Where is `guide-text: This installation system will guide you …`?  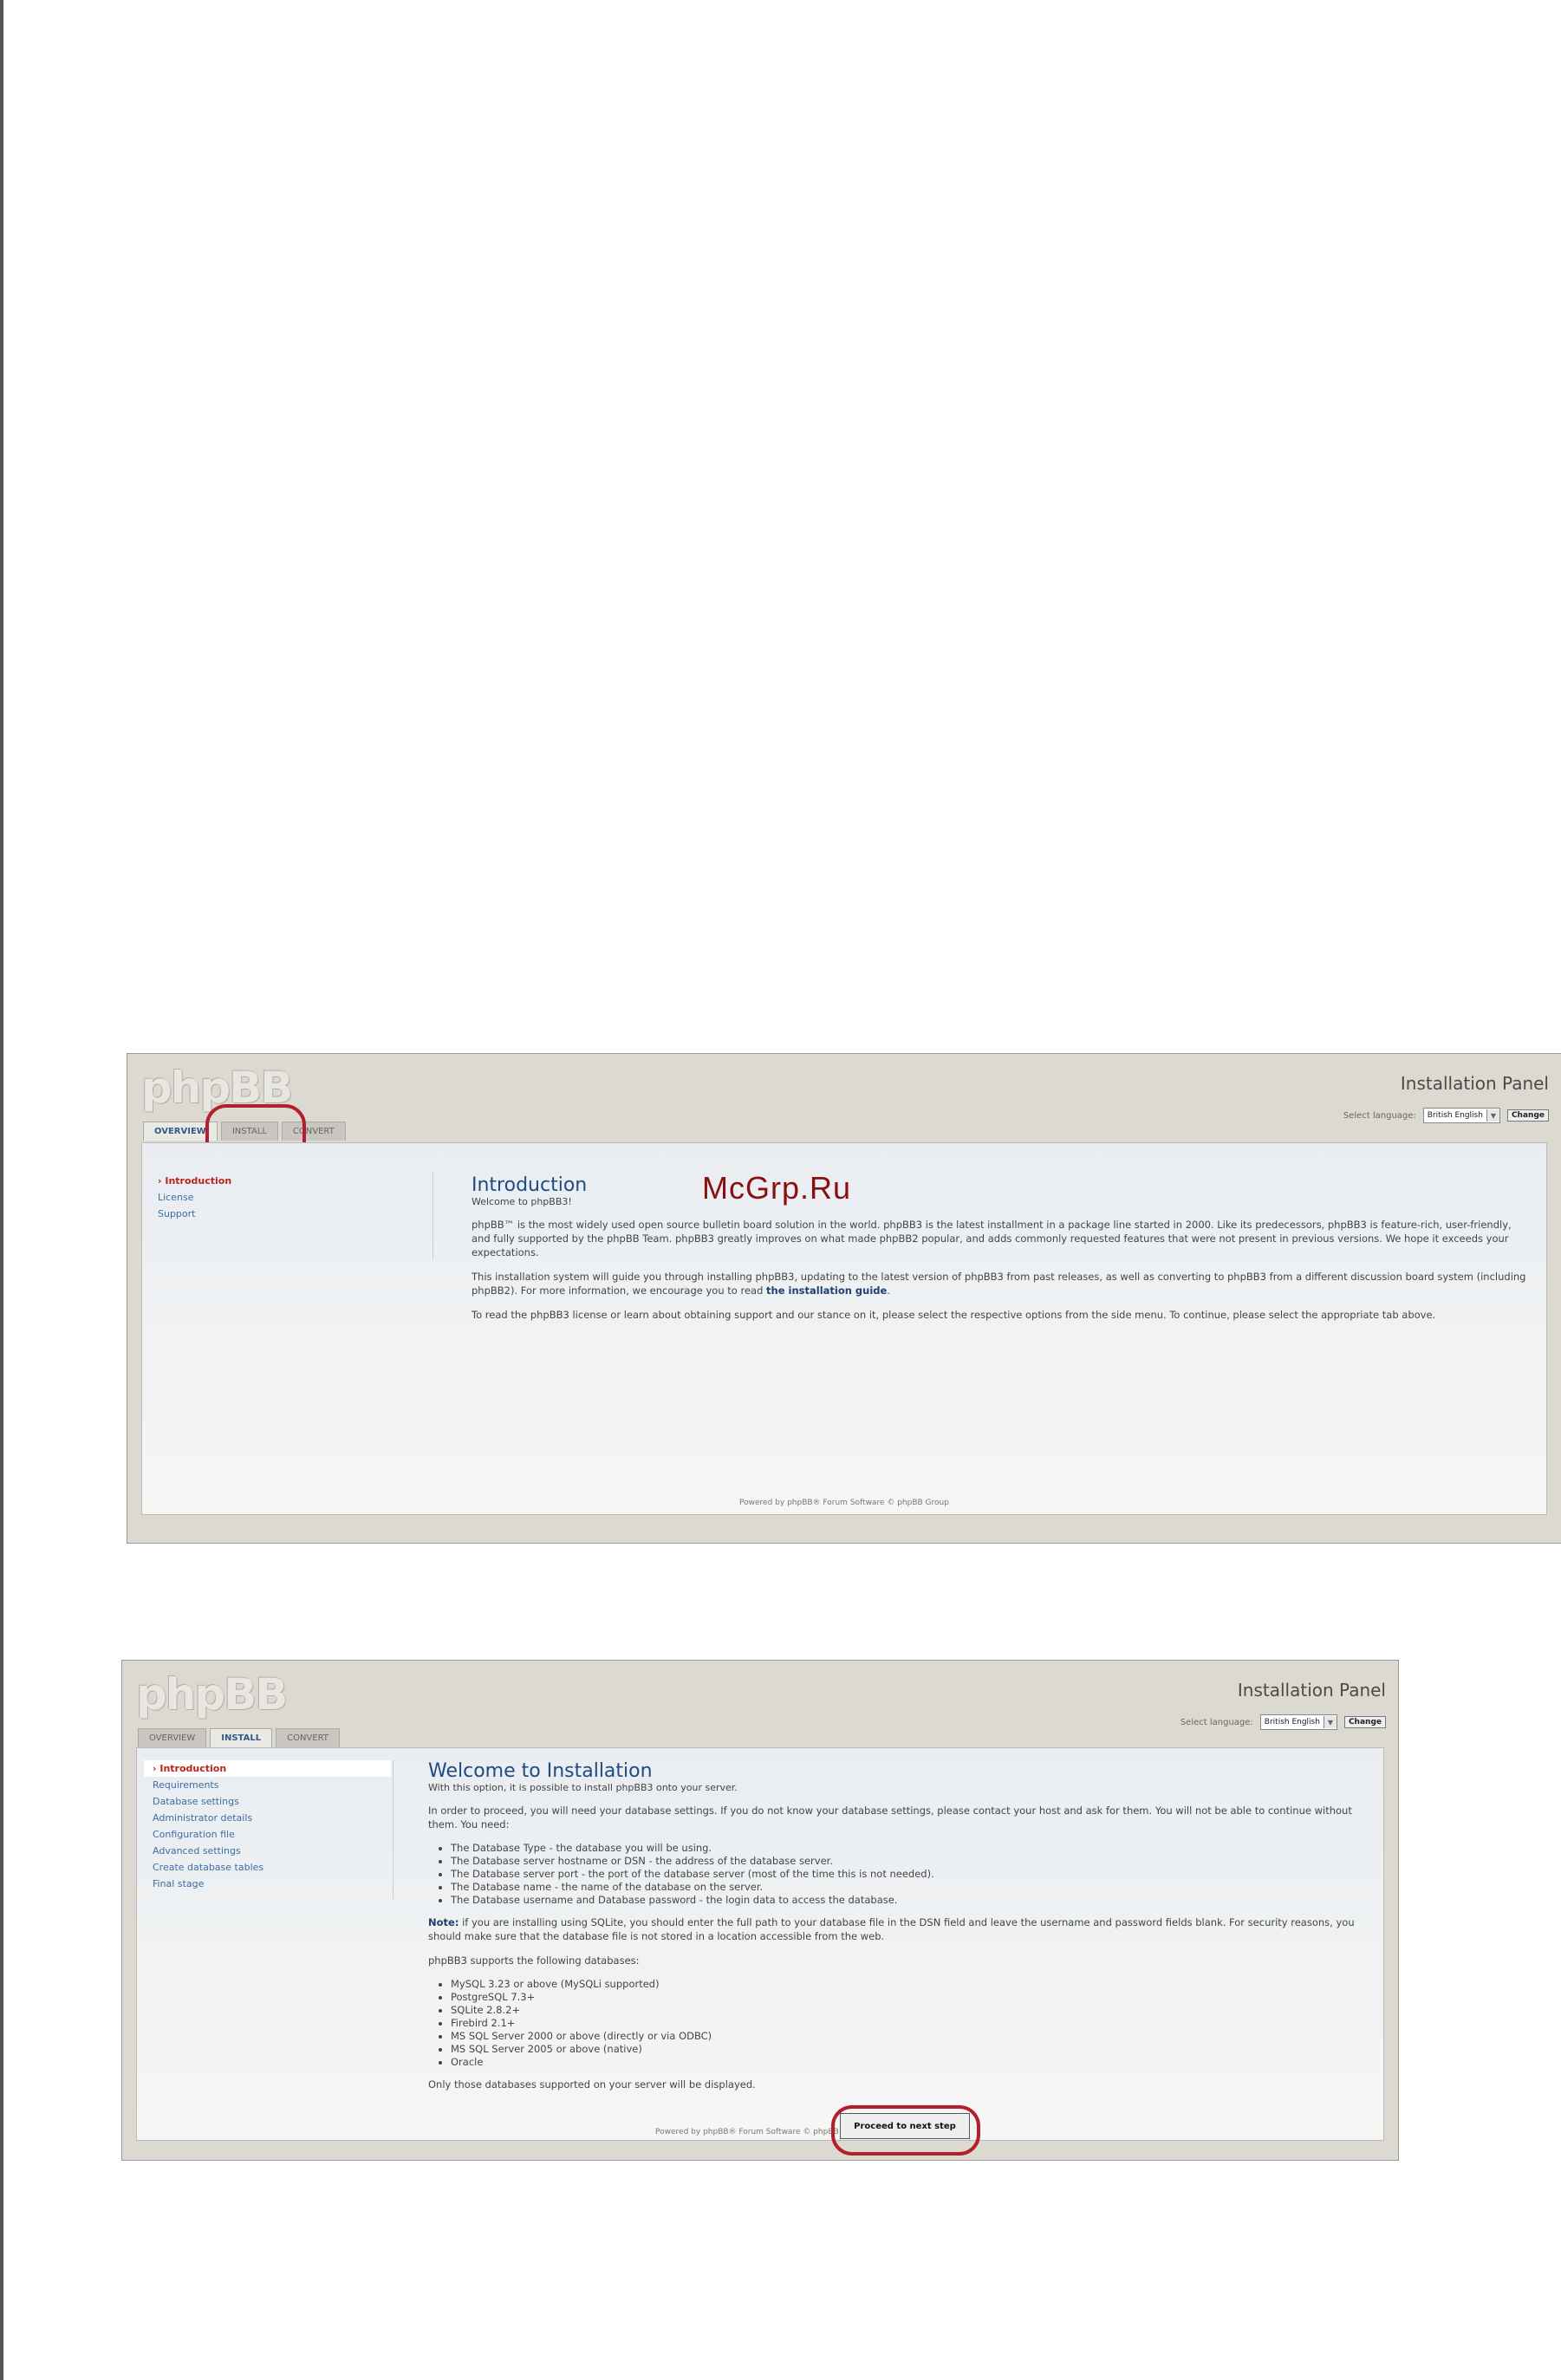
guide-text: This installation system will guide you … is located at coordinates (999, 1284).